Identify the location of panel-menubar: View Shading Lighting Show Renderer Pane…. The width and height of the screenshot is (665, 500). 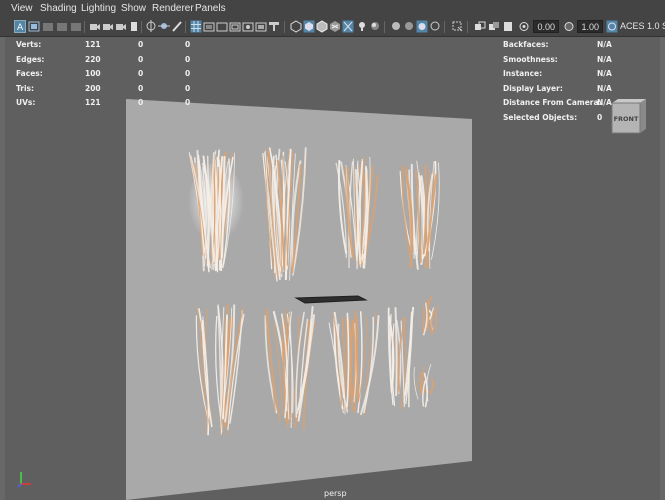
(332, 9).